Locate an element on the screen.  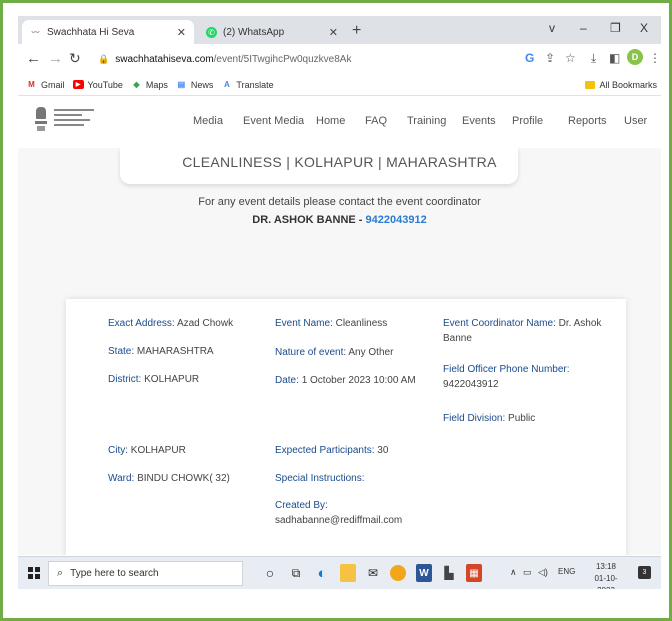
volume-icon: ◁) is located at coordinates (543, 572).